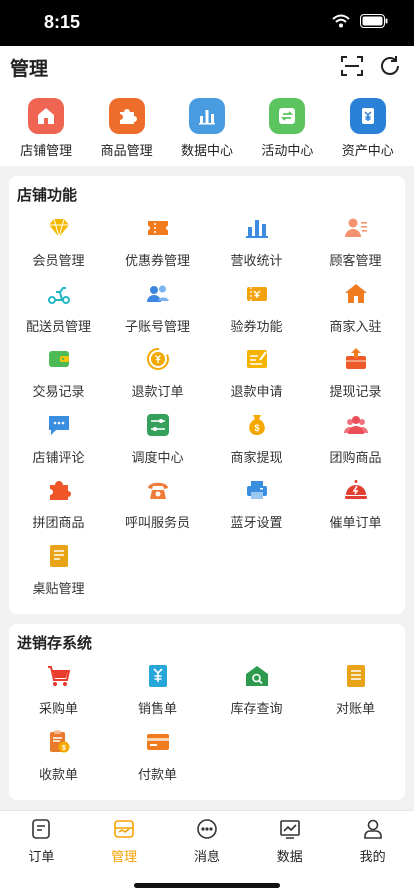 This screenshot has width=414, height=896. I want to click on grid-label: 销售单, so click(157, 708).